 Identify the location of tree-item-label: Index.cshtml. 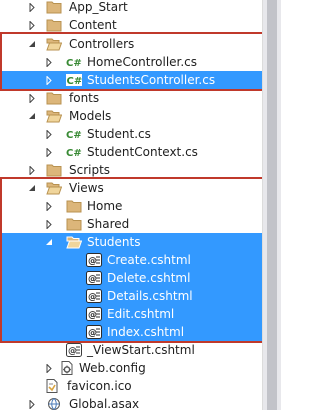
(146, 332).